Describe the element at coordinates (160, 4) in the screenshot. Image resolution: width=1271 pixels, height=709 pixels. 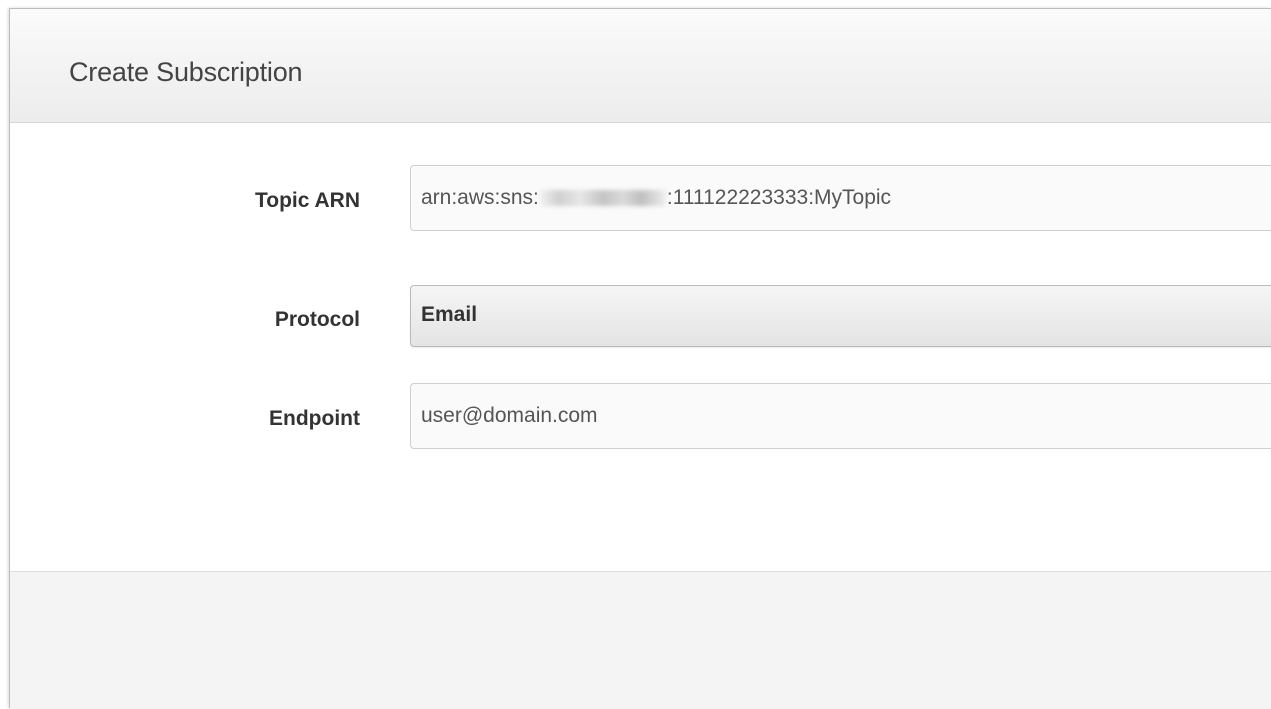
I see `backdrop-obscured-text` at that location.